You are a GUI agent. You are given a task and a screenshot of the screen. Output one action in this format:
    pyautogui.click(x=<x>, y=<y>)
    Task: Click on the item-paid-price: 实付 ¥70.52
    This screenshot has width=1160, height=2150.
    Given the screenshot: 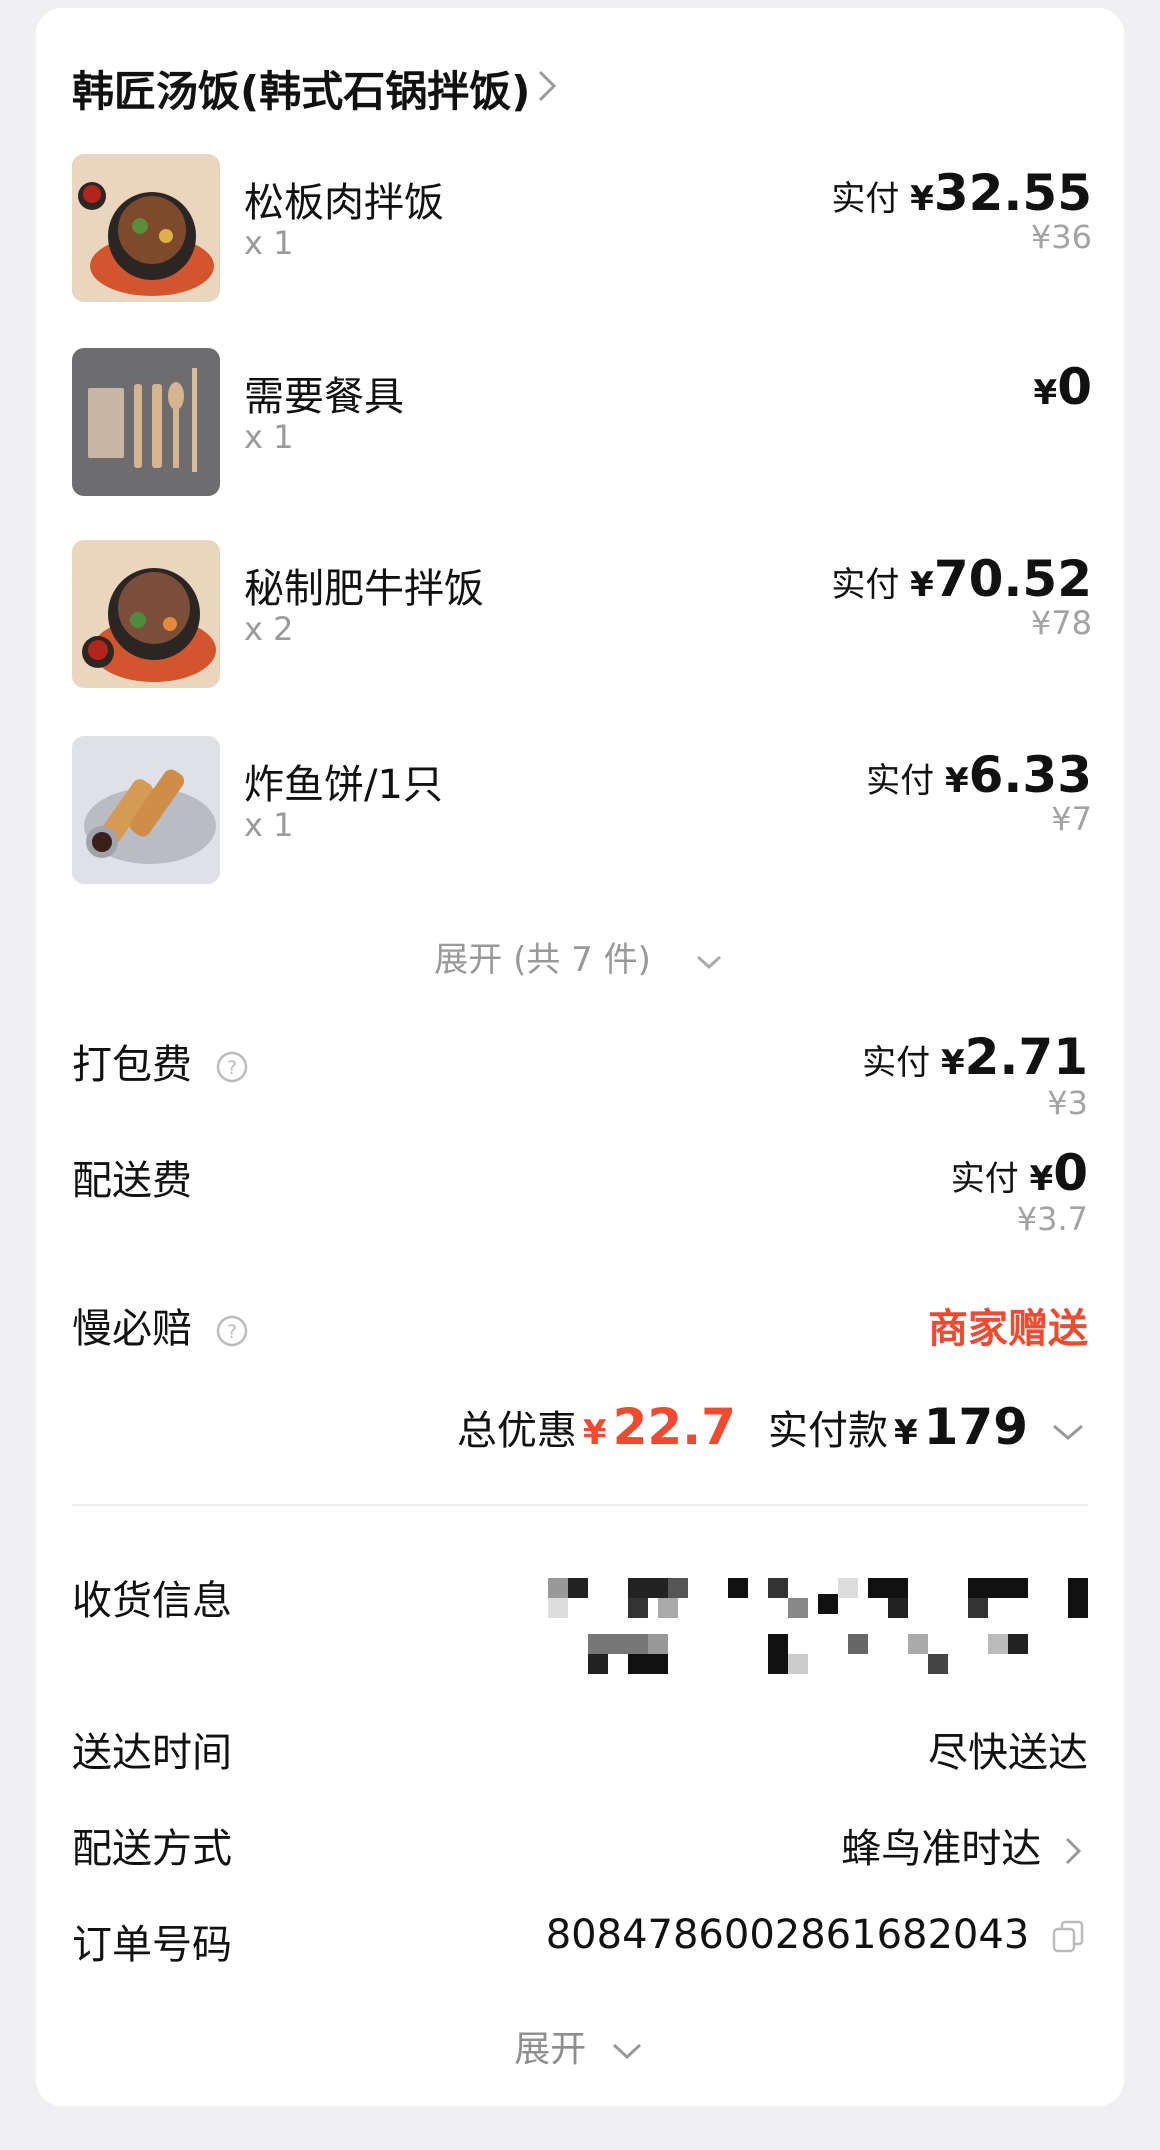 What is the action you would take?
    pyautogui.click(x=961, y=579)
    